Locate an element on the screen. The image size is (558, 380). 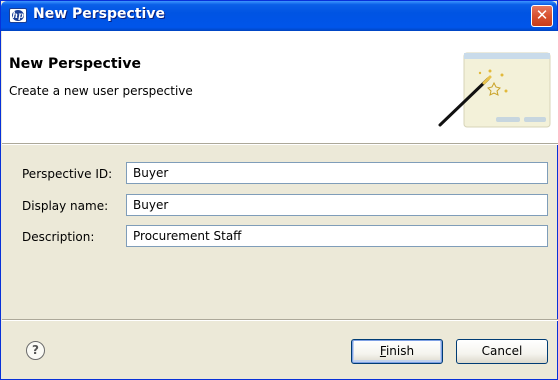
footer-divider is located at coordinates (280, 320).